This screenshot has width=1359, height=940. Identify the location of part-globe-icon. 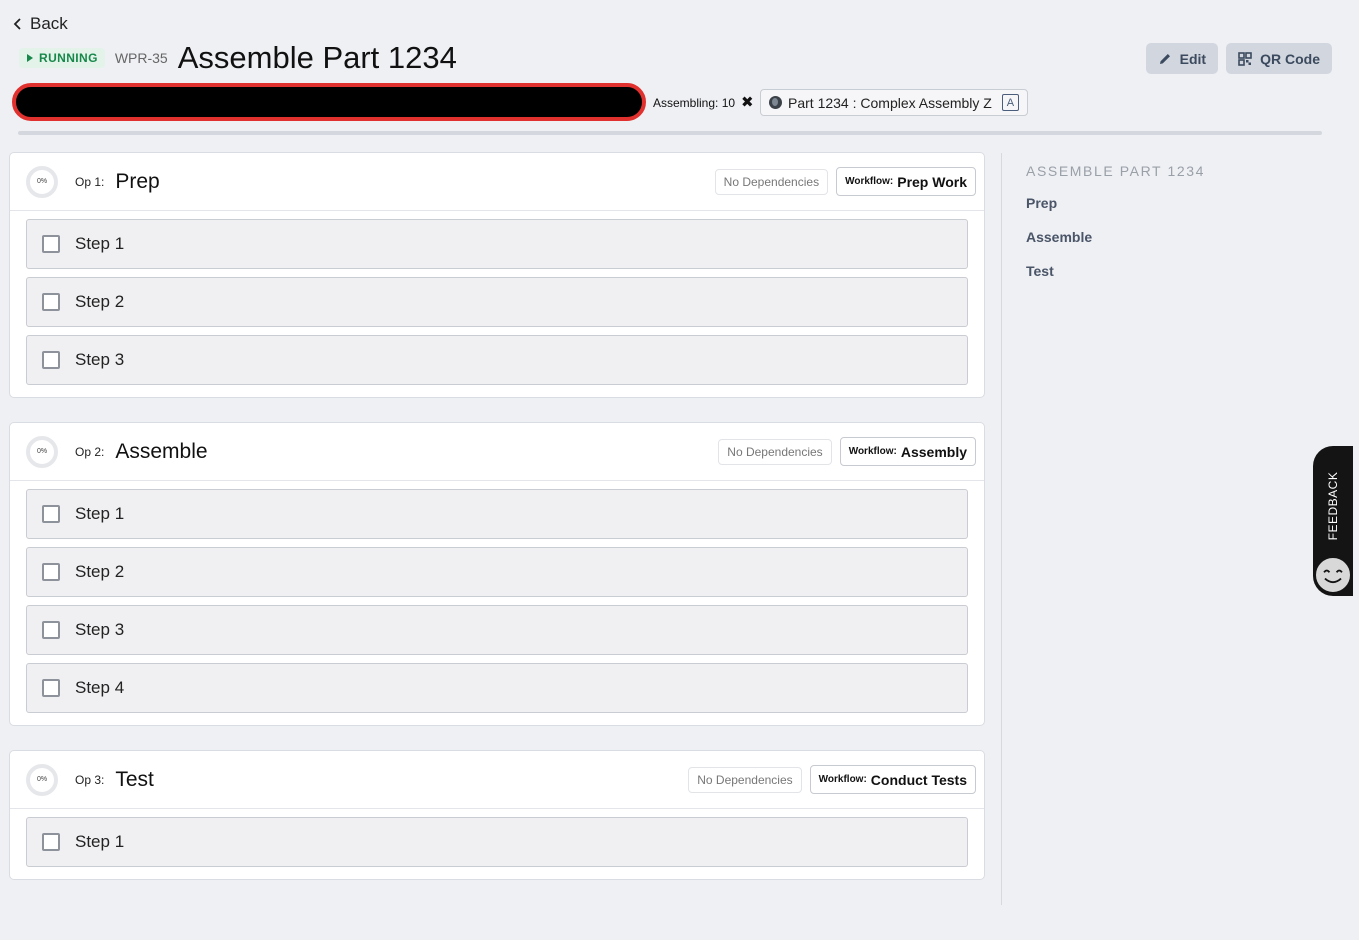
(775, 102).